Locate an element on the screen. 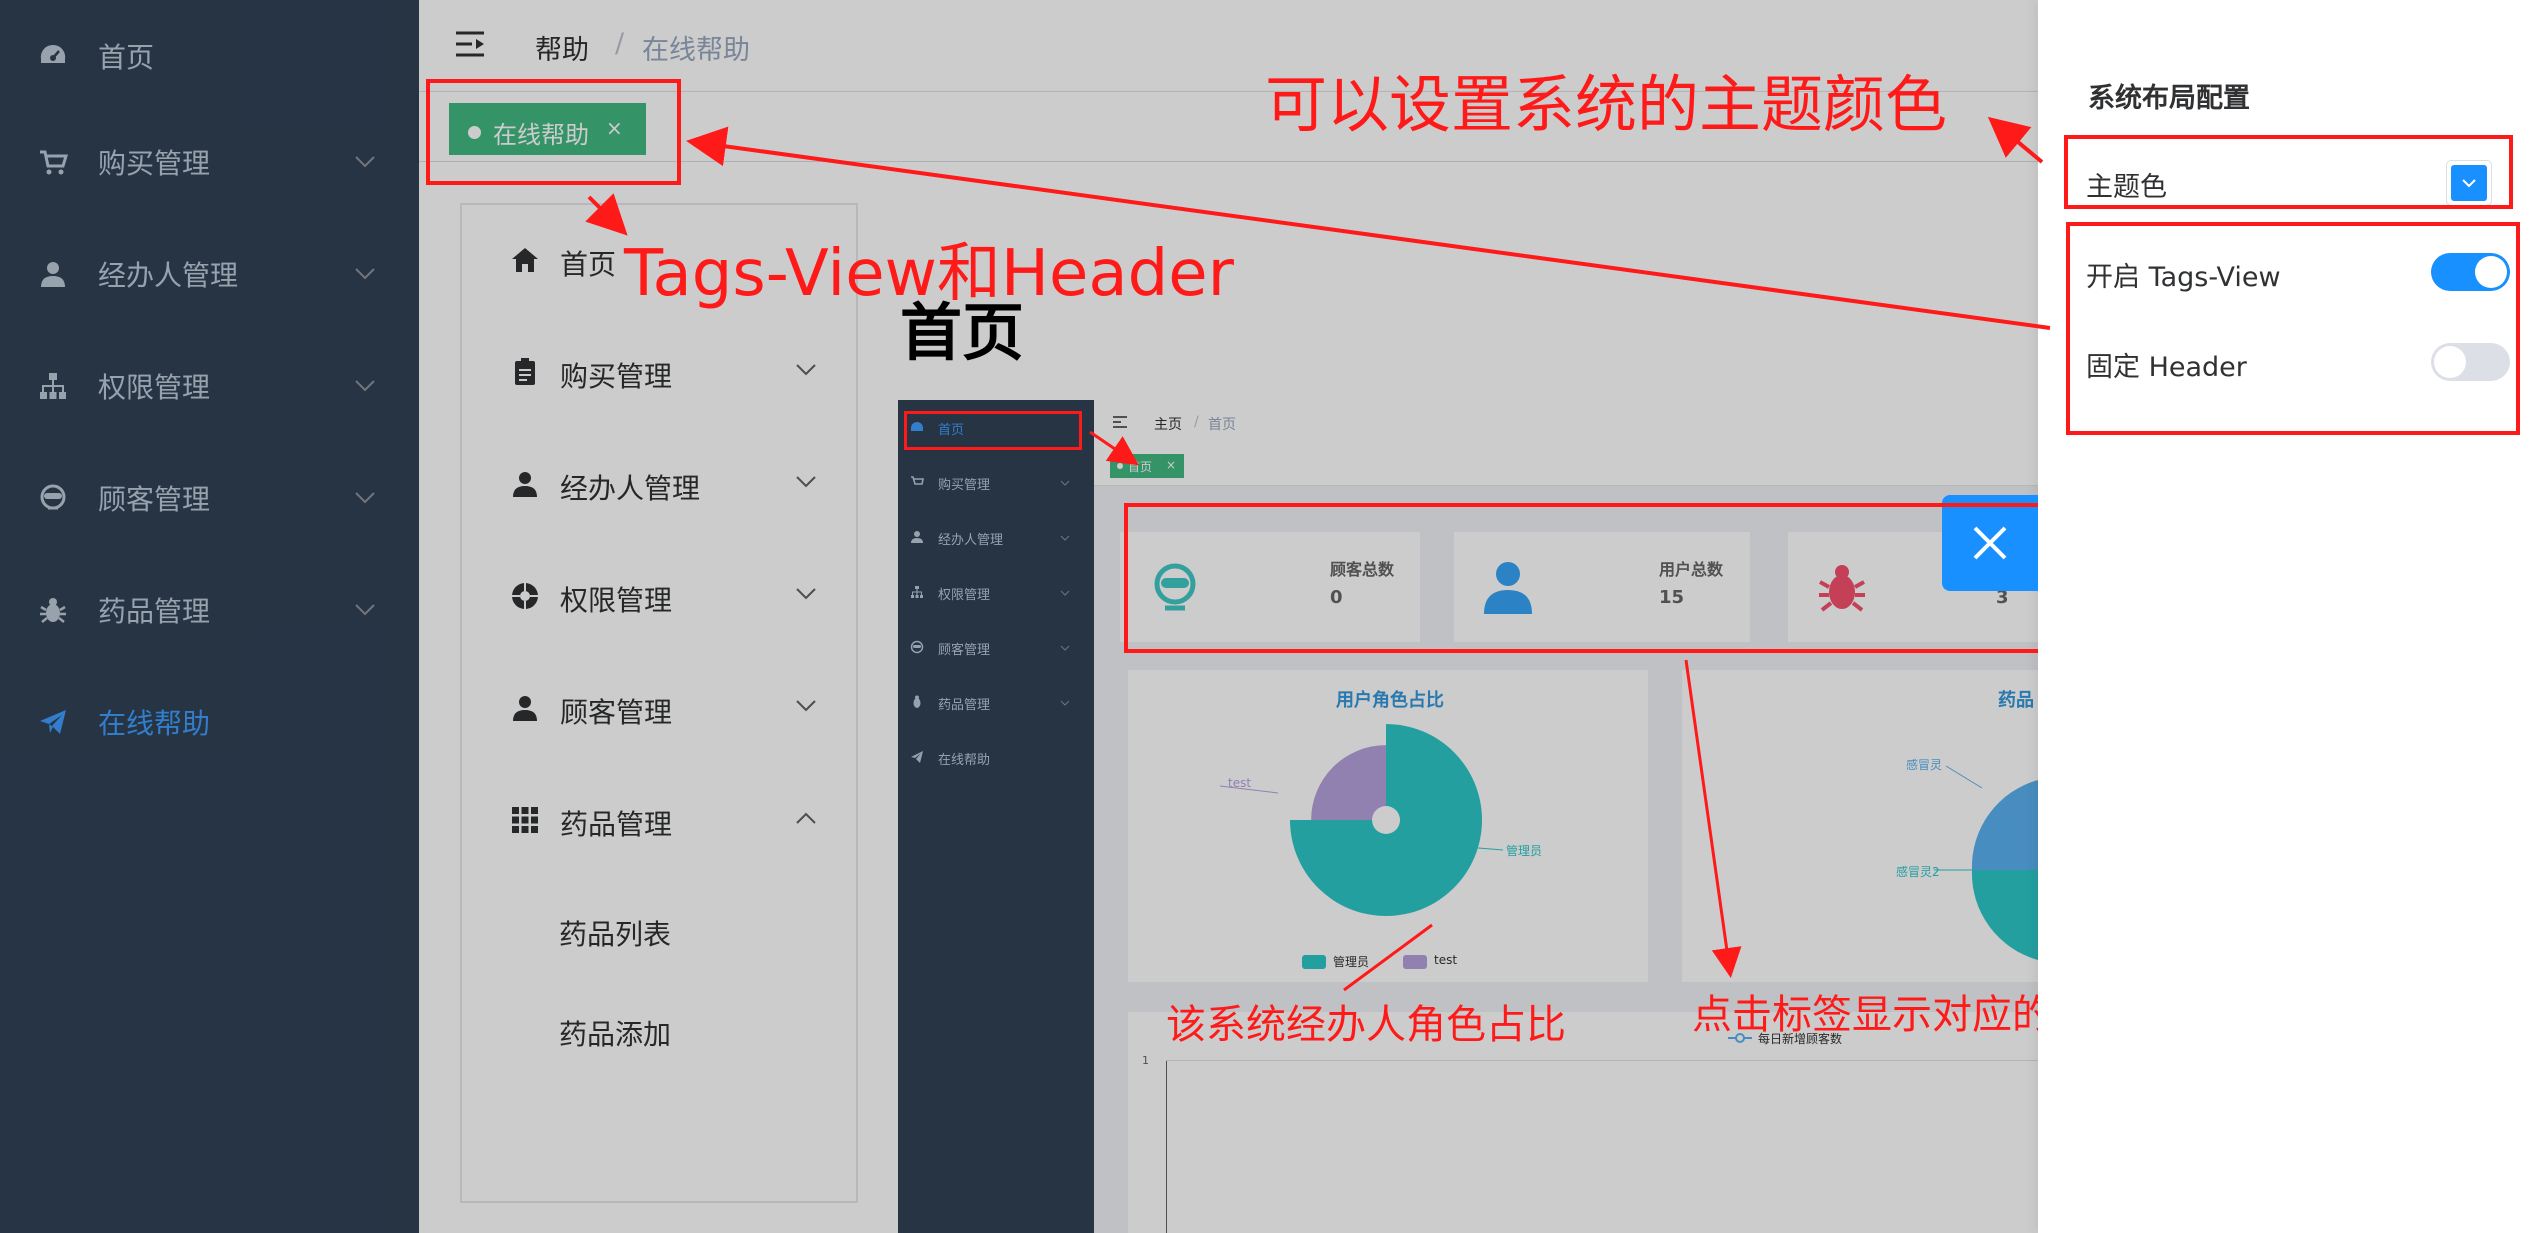  annotation-click-tag: 点击标签显示对应的 is located at coordinates (1865, 1015).